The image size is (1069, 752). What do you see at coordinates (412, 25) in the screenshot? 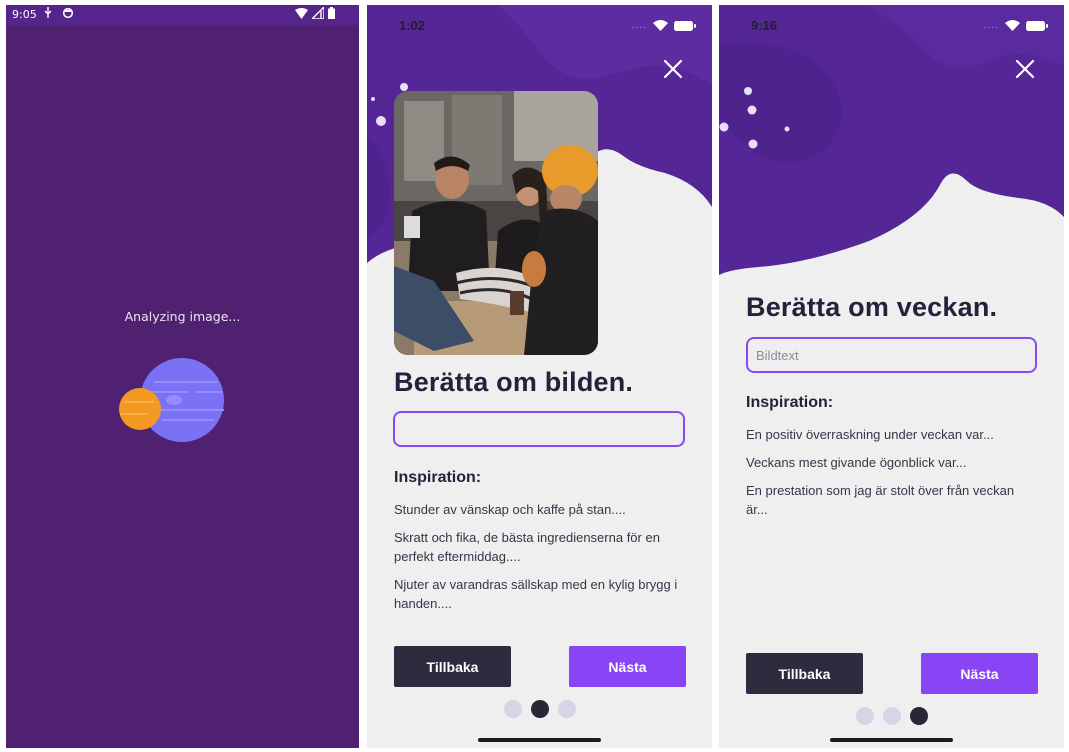
I see `status-time: 1:02` at bounding box center [412, 25].